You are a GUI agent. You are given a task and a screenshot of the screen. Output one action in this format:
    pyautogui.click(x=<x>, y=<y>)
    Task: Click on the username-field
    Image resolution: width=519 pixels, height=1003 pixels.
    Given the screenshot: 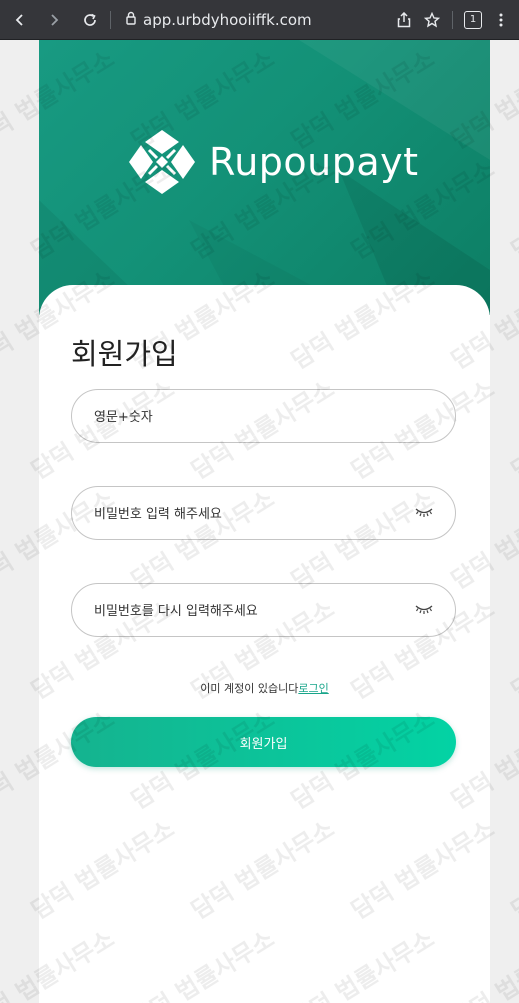 What is the action you would take?
    pyautogui.click(x=263, y=416)
    